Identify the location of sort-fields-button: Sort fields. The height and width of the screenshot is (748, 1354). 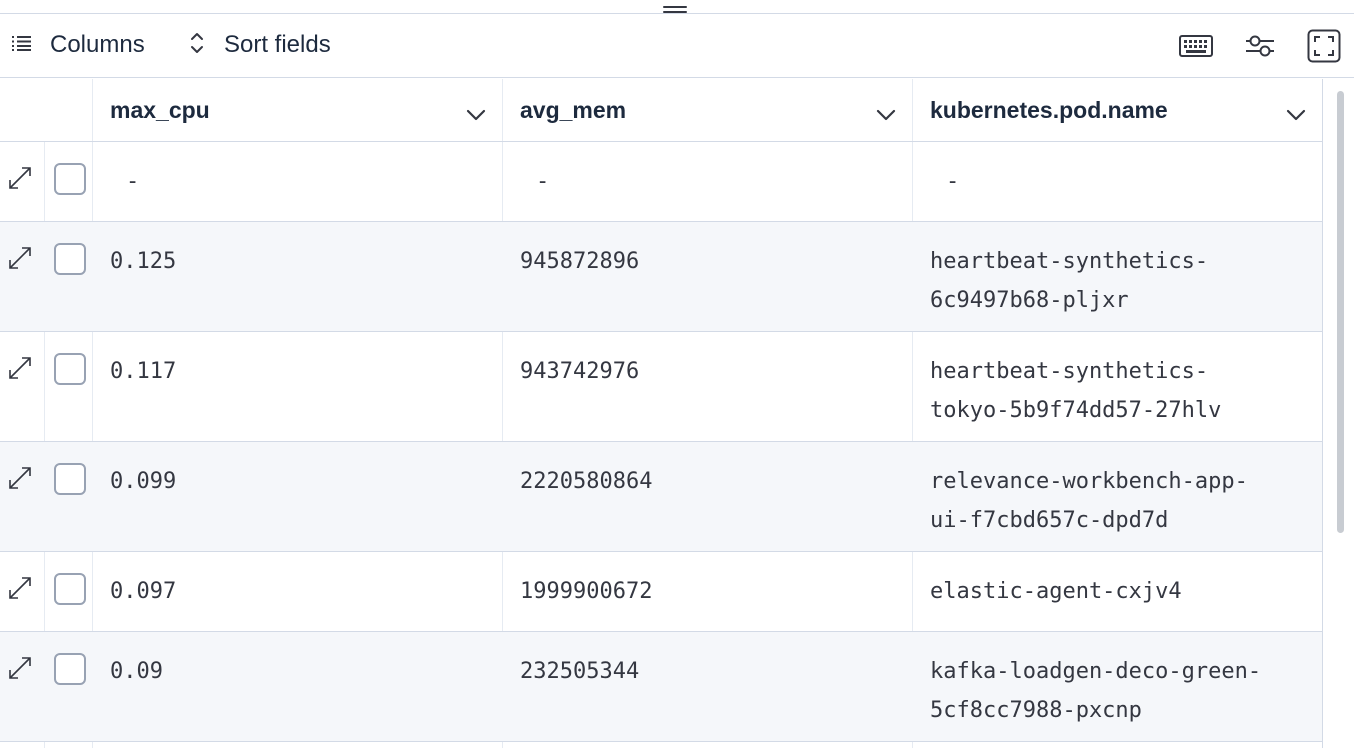
(259, 45).